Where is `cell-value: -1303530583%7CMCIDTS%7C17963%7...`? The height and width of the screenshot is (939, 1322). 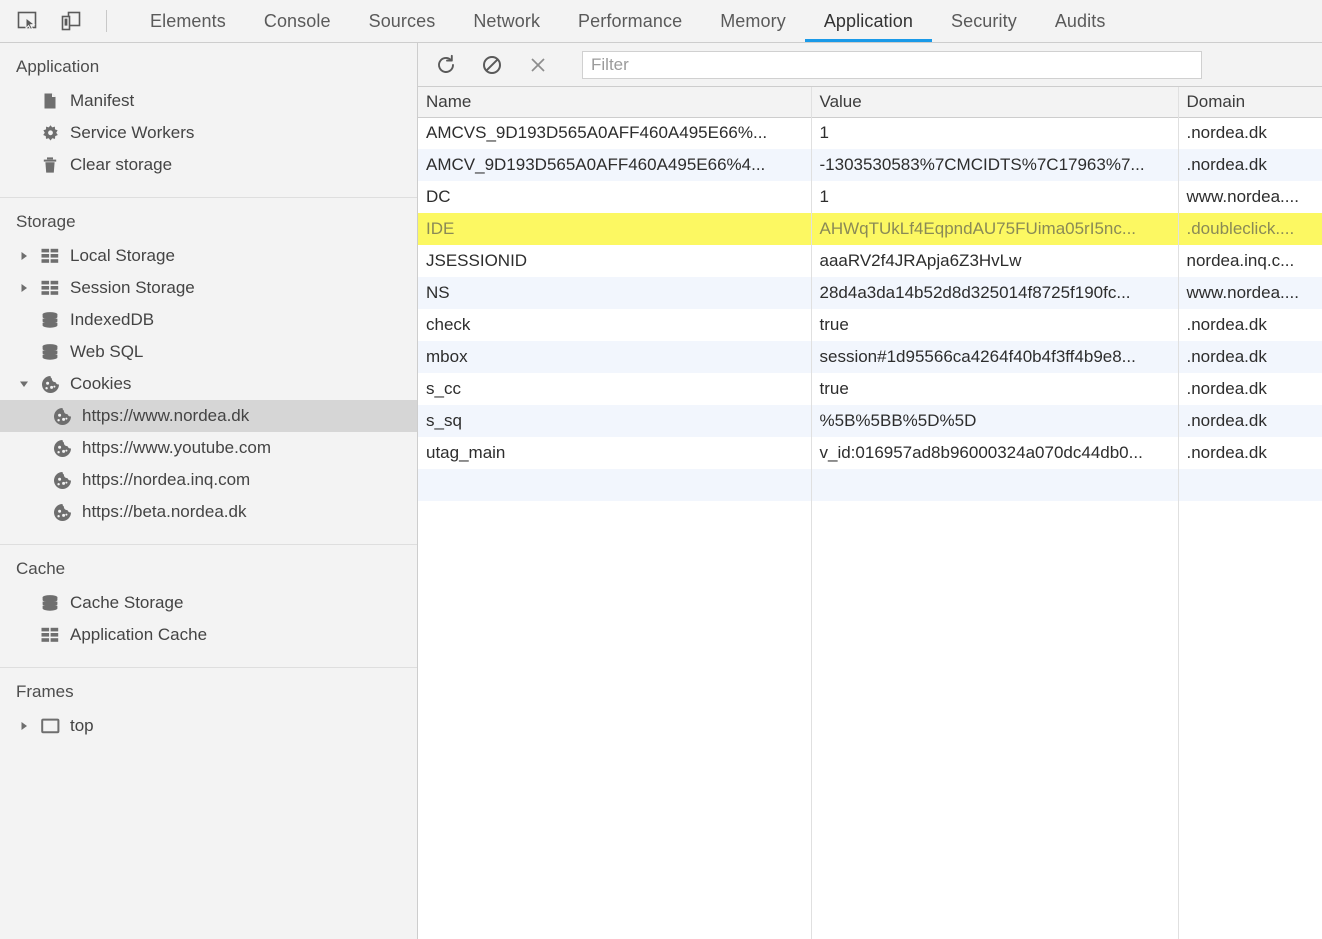 cell-value: -1303530583%7CMCIDTS%7C17963%7... is located at coordinates (995, 165).